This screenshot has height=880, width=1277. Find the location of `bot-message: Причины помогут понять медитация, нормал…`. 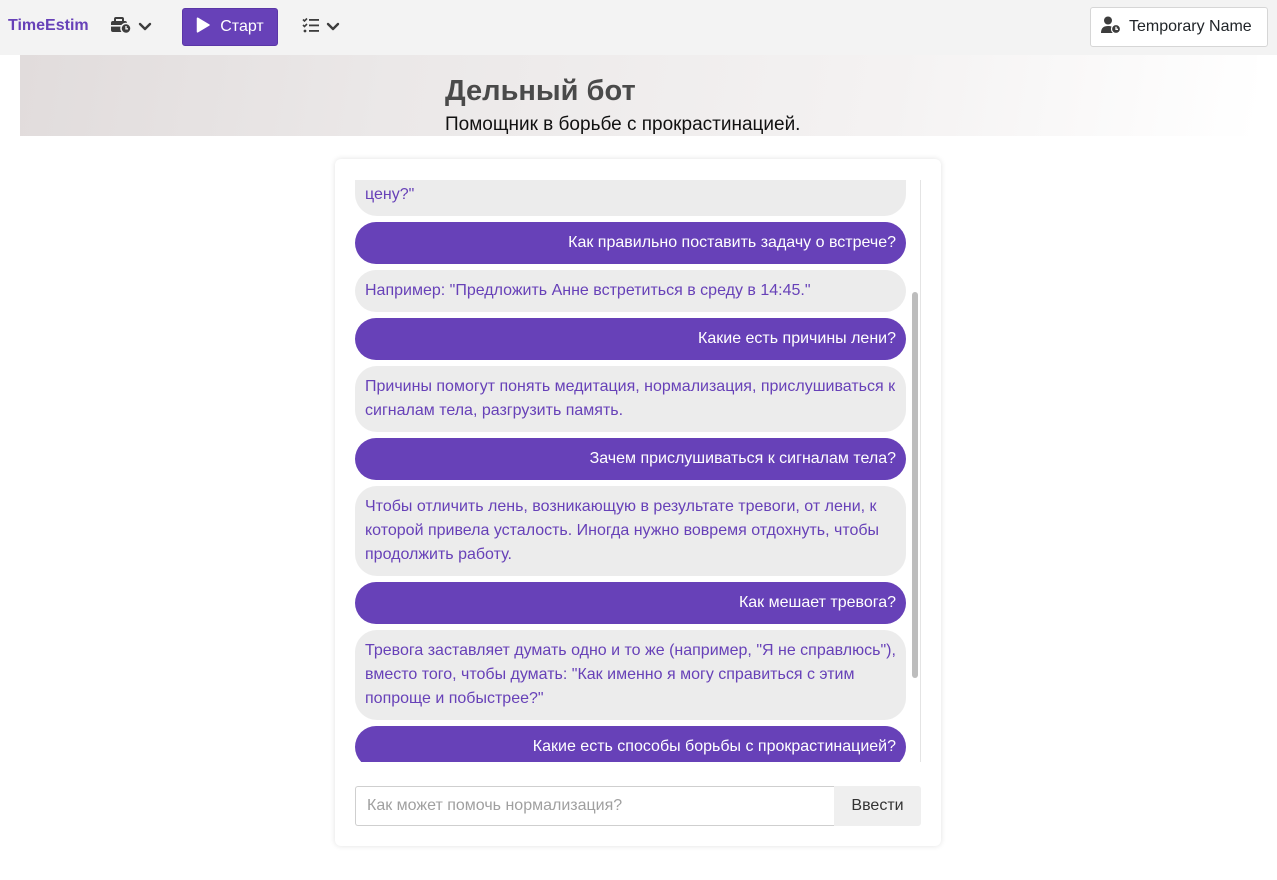

bot-message: Причины помогут понять медитация, нормал… is located at coordinates (630, 399).